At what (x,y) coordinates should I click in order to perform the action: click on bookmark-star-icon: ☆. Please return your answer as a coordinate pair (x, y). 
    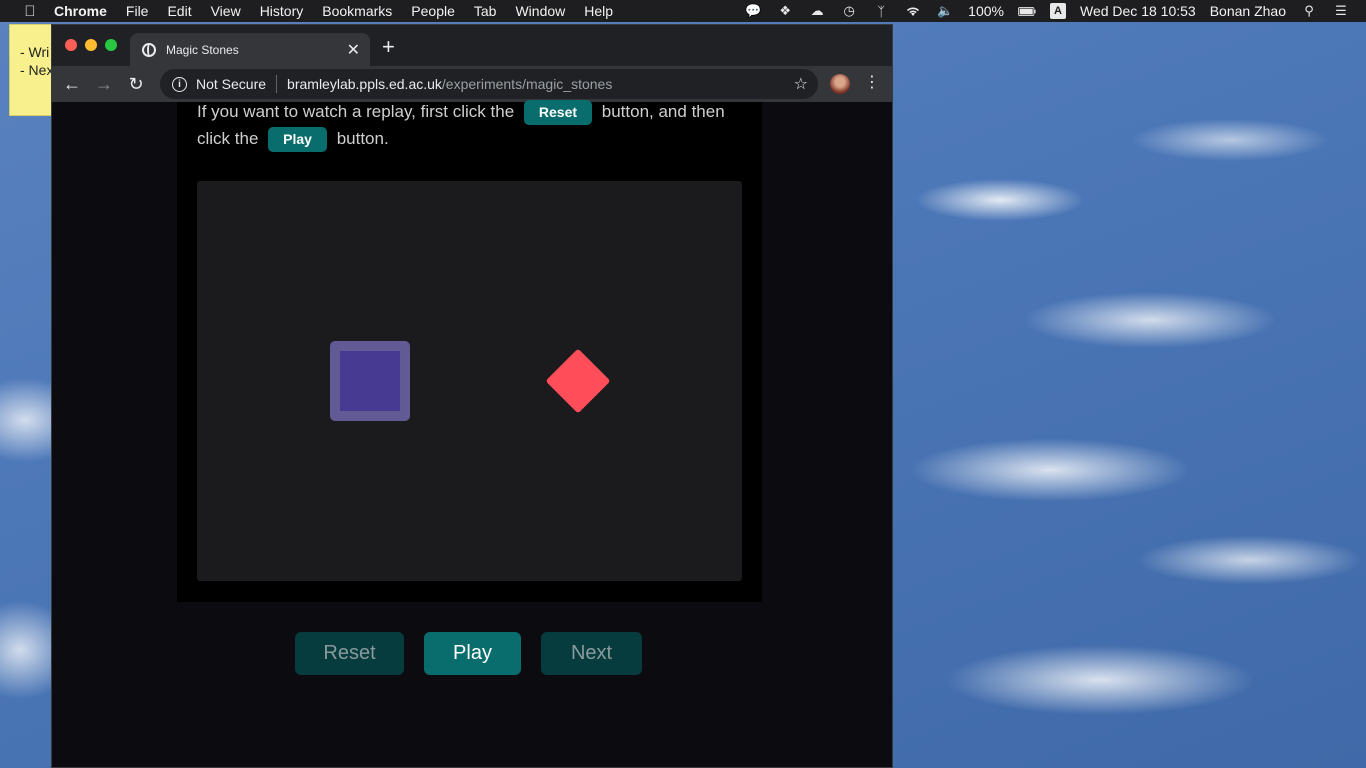
    Looking at the image, I should click on (801, 84).